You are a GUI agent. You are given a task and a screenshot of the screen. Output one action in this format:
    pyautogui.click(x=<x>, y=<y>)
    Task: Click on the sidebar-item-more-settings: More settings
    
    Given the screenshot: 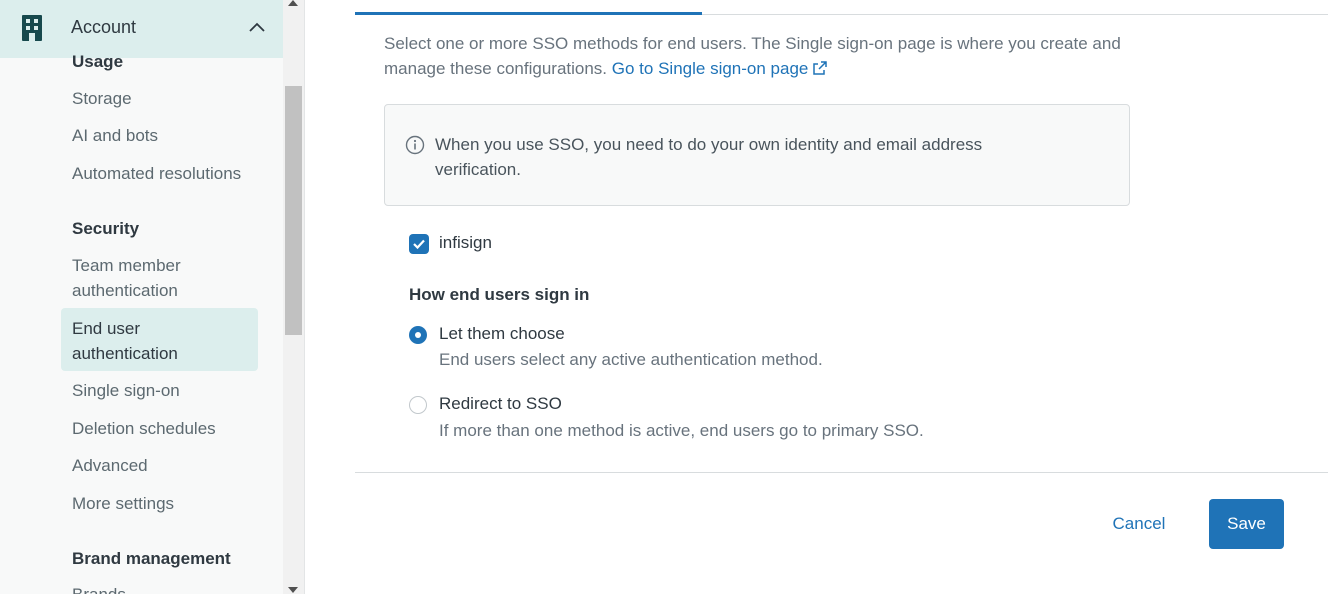 What is the action you would take?
    pyautogui.click(x=123, y=503)
    